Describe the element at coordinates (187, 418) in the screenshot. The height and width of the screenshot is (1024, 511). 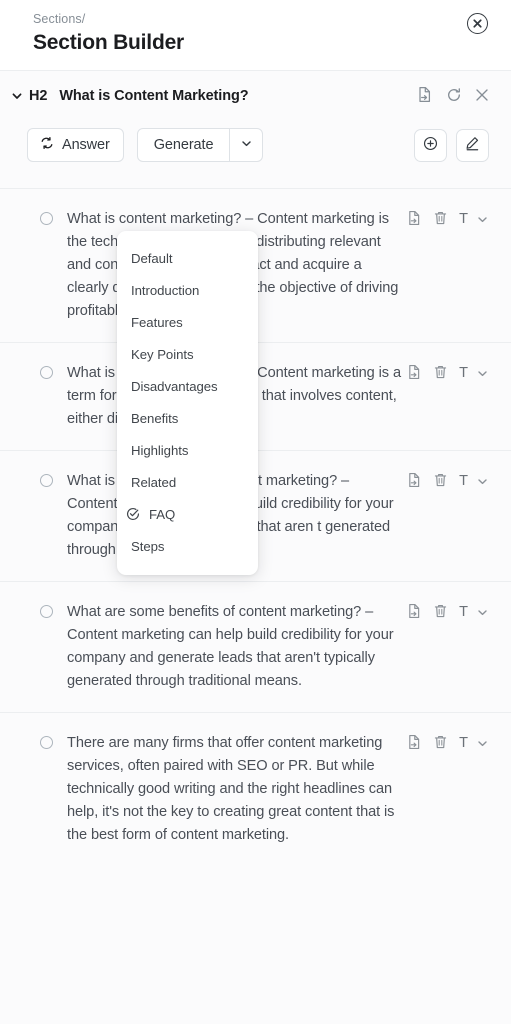
I see `menu-item-benefits: Benefits` at that location.